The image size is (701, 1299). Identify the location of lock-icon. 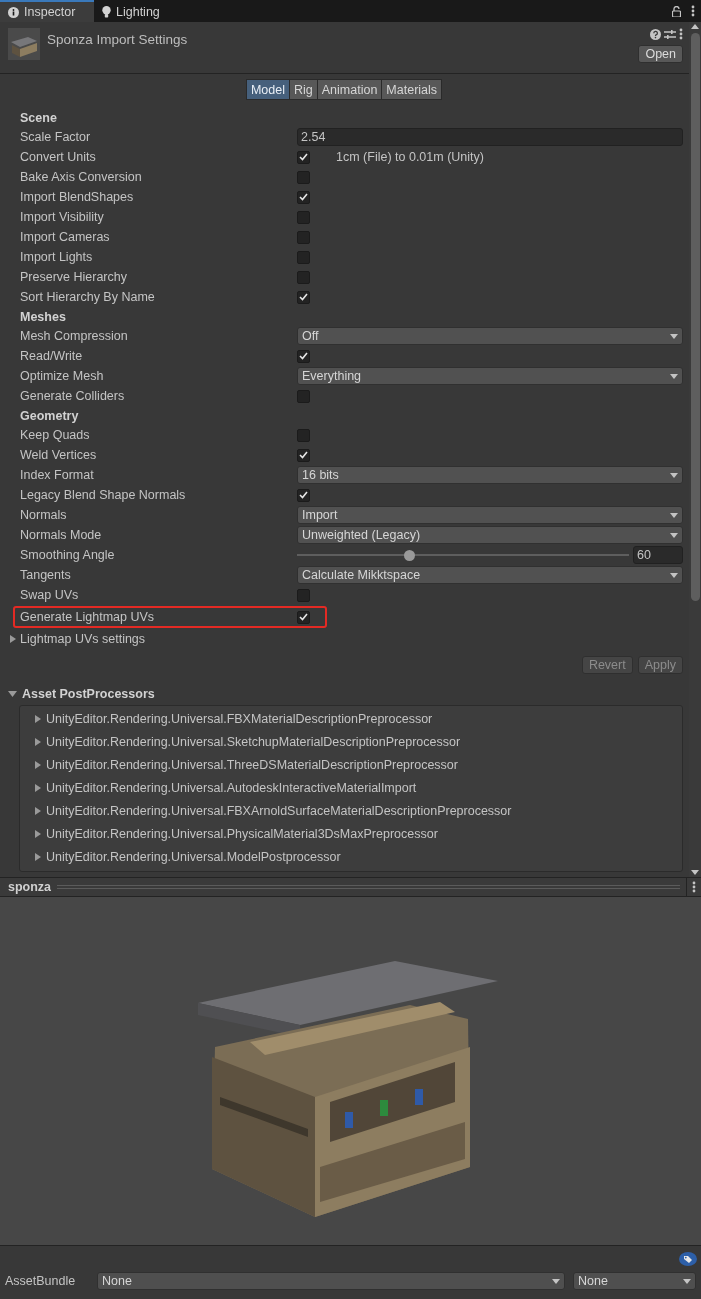
(676, 11).